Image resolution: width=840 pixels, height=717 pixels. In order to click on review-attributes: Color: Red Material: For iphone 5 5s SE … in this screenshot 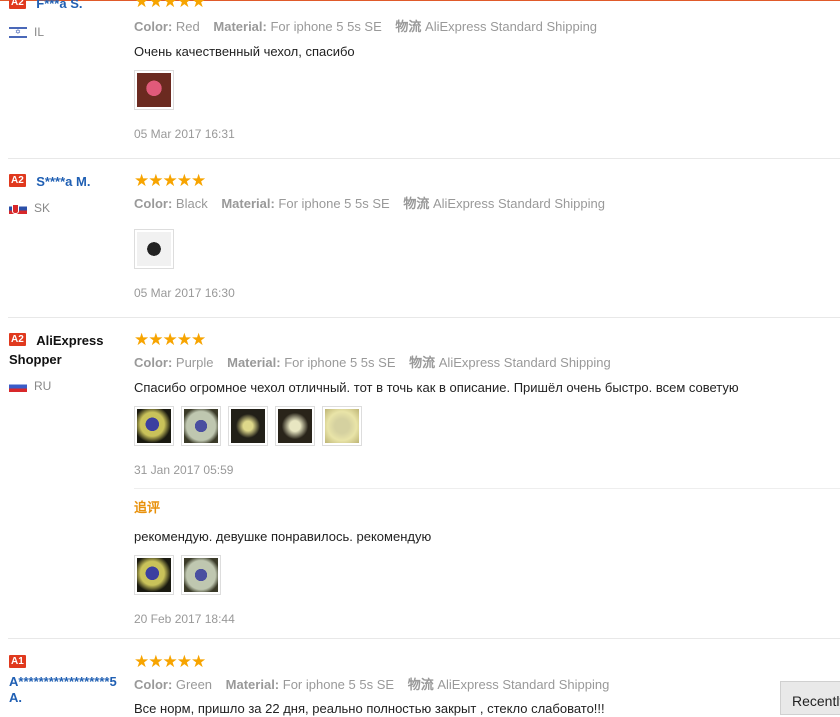, I will do `click(365, 26)`.